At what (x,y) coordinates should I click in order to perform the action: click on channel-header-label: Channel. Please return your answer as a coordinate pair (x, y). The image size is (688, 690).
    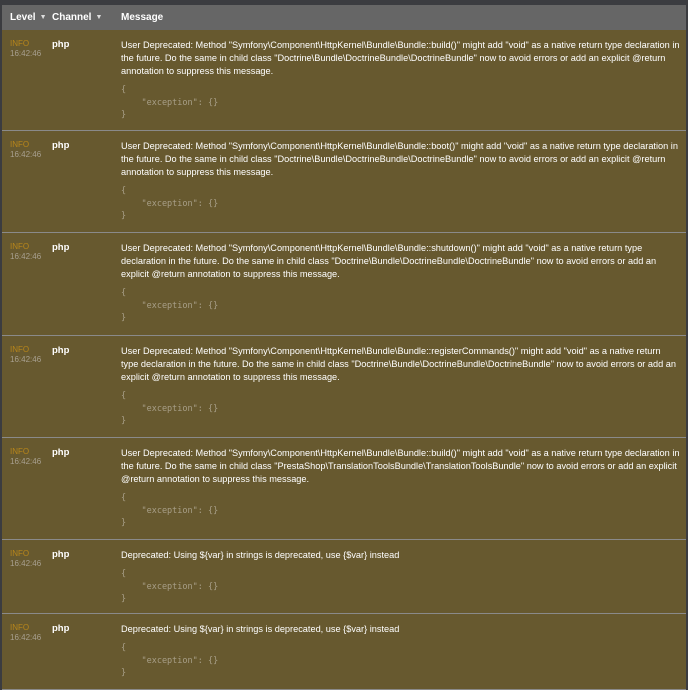
    Looking at the image, I should click on (72, 17).